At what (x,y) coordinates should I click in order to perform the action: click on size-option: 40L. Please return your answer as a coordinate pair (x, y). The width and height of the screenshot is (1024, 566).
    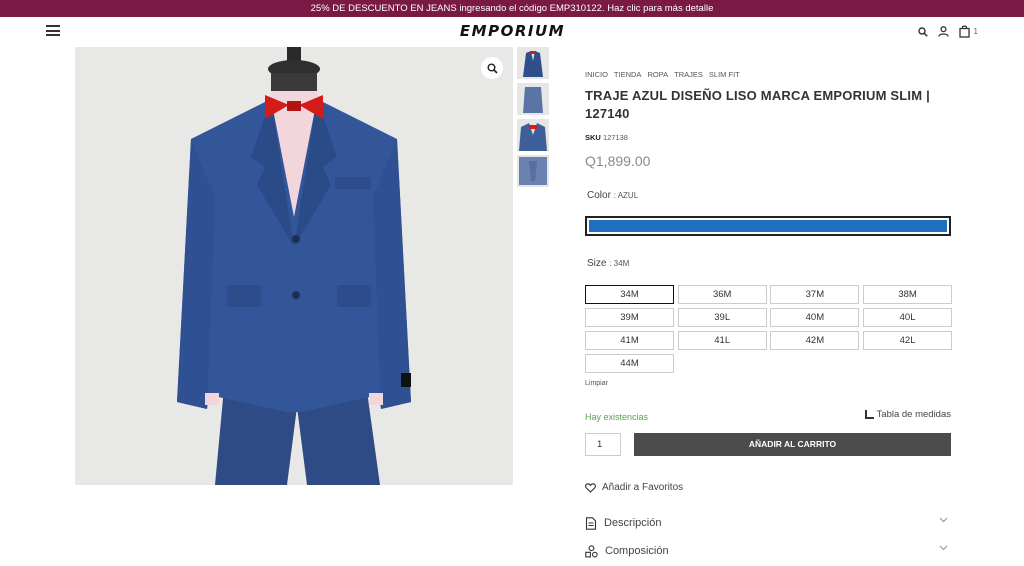
    Looking at the image, I should click on (908, 317).